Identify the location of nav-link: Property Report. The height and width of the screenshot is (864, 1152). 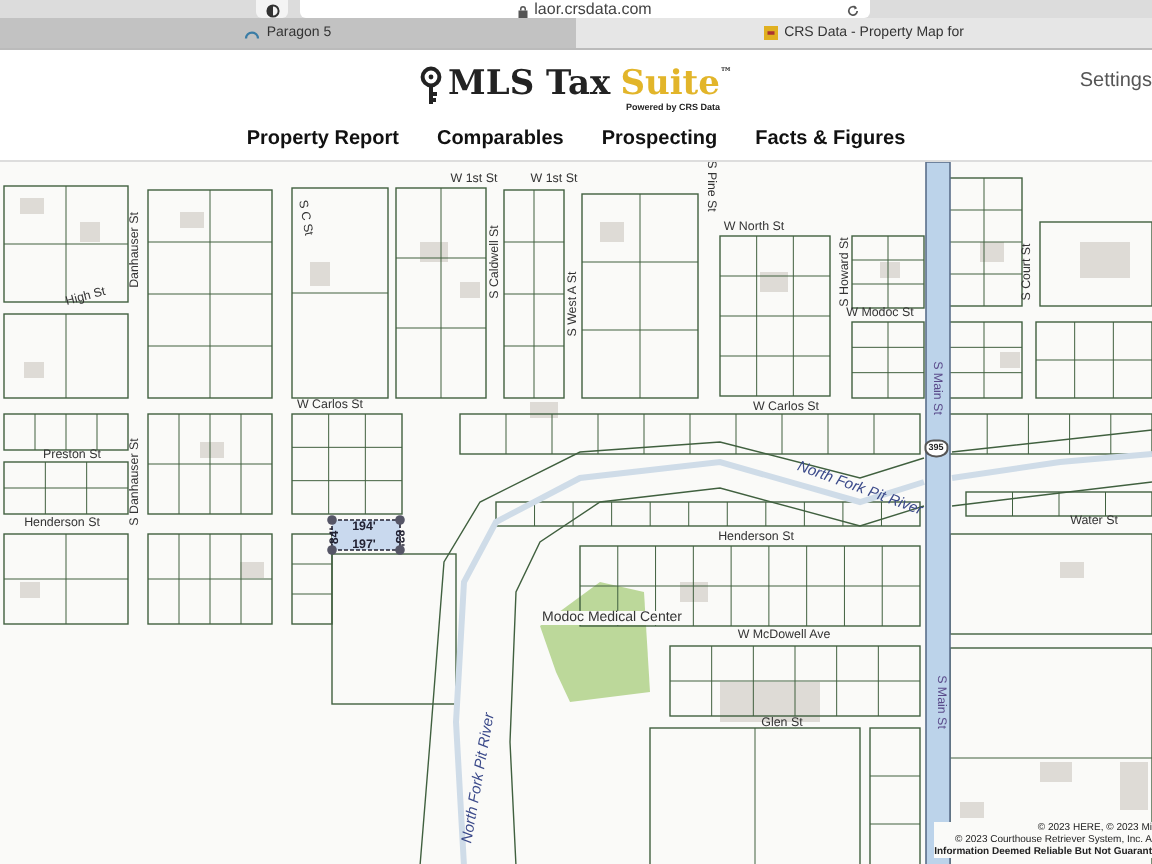
(322, 139).